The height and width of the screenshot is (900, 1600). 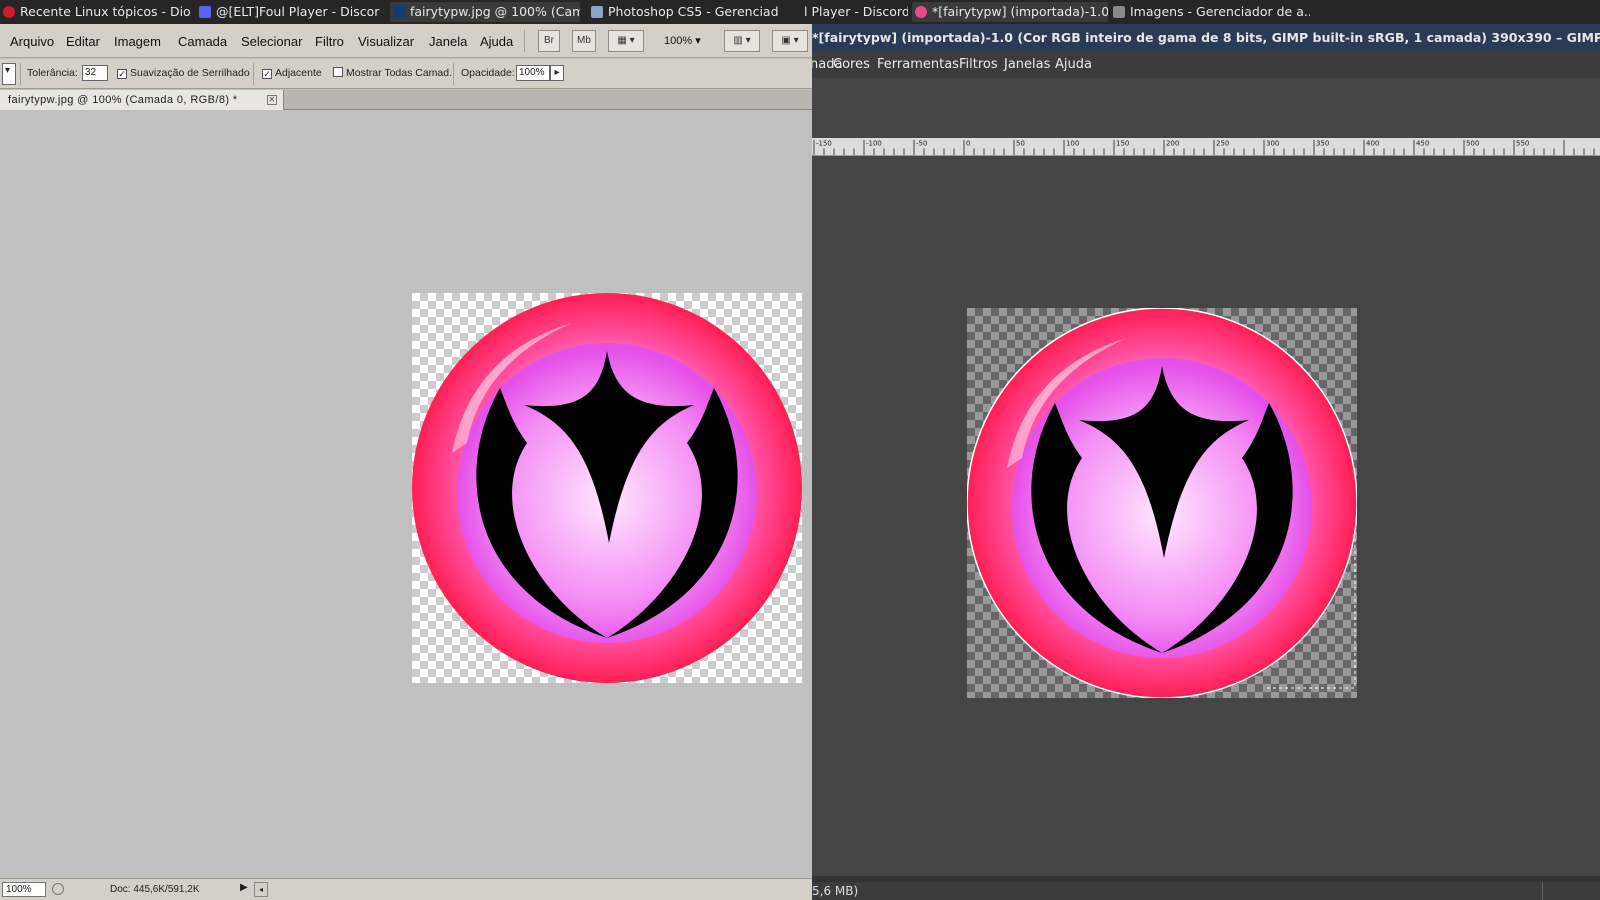 I want to click on zoom-dropdown: 100% ▾, so click(x=682, y=40).